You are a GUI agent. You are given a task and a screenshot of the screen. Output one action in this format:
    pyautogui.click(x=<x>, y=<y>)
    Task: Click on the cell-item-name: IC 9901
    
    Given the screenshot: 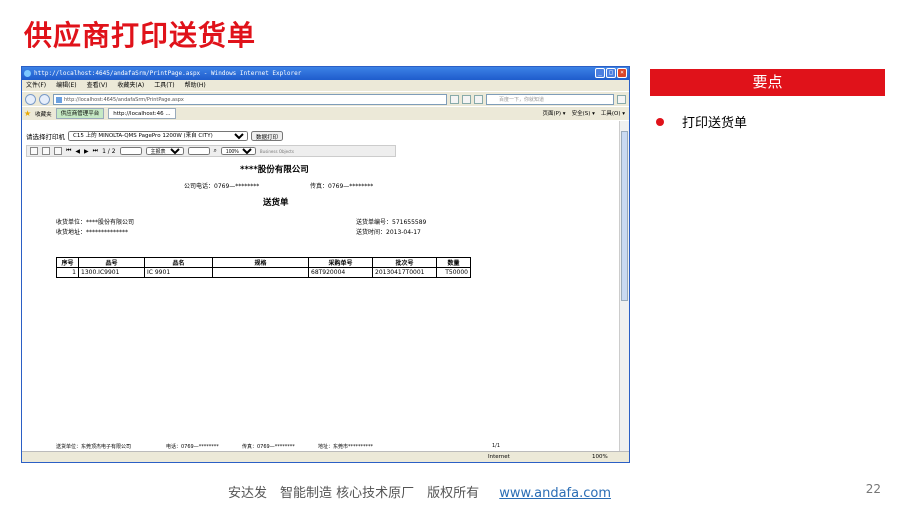 What is the action you would take?
    pyautogui.click(x=178, y=272)
    